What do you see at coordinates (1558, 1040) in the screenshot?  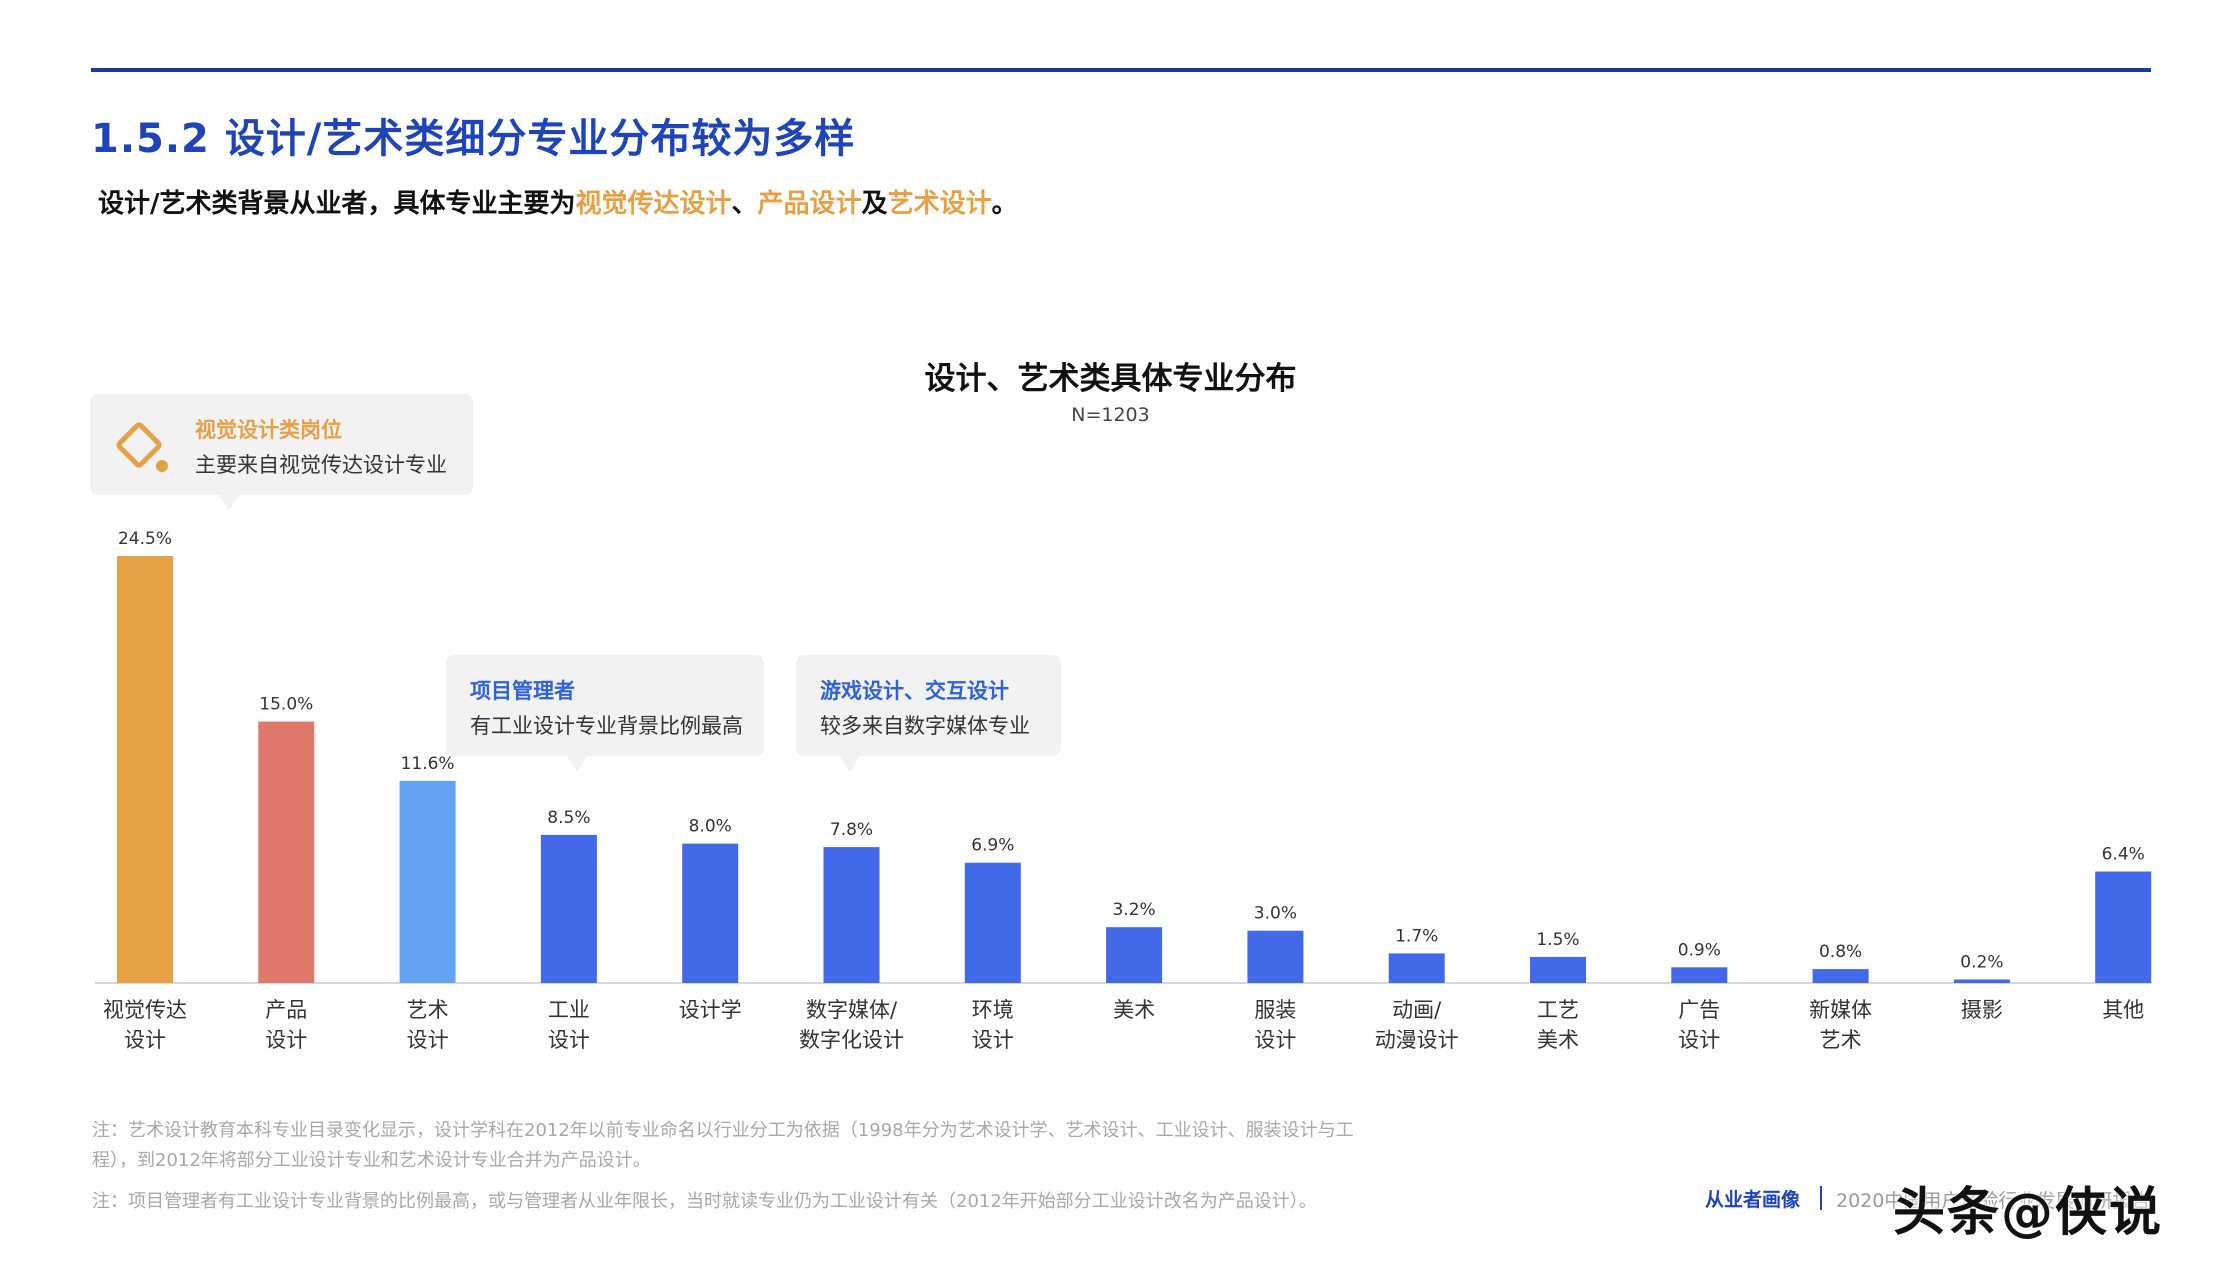 I see `category-label-10-line-1: 美术` at bounding box center [1558, 1040].